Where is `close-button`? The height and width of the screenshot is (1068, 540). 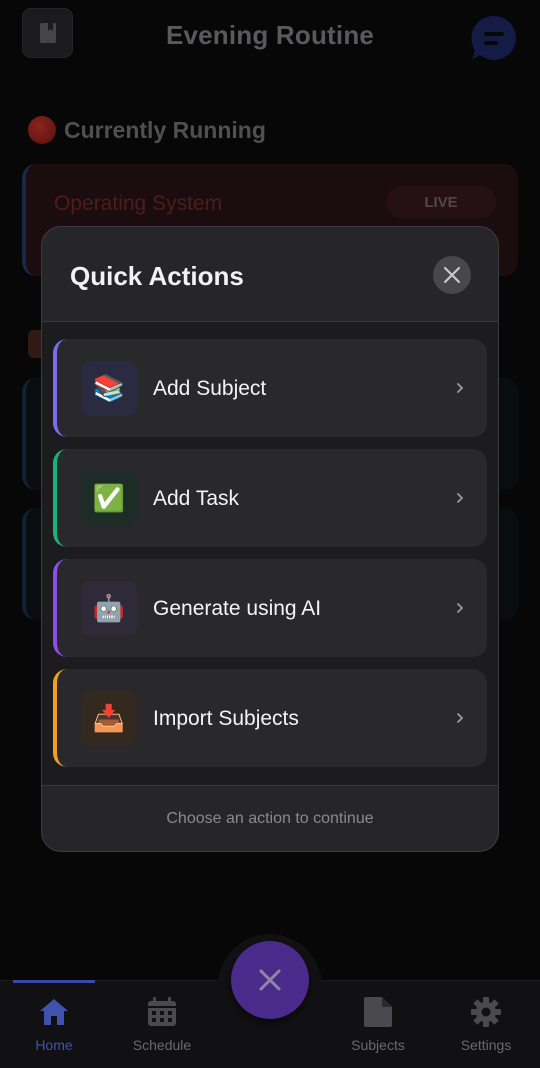
close-button is located at coordinates (452, 275).